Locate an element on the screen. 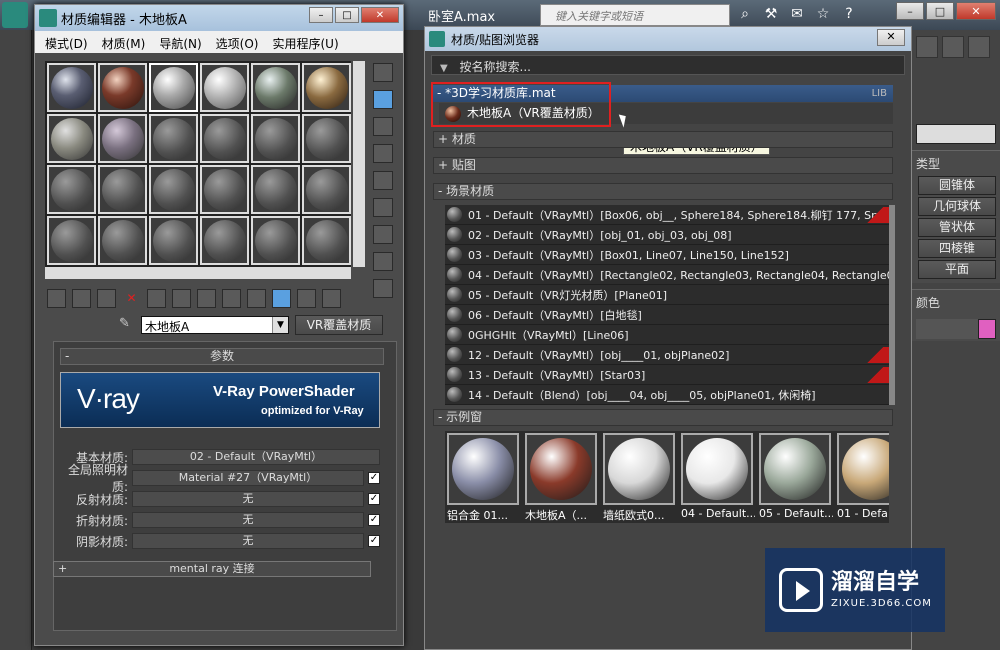  favorite-star-icon: ☆ is located at coordinates (823, 14).